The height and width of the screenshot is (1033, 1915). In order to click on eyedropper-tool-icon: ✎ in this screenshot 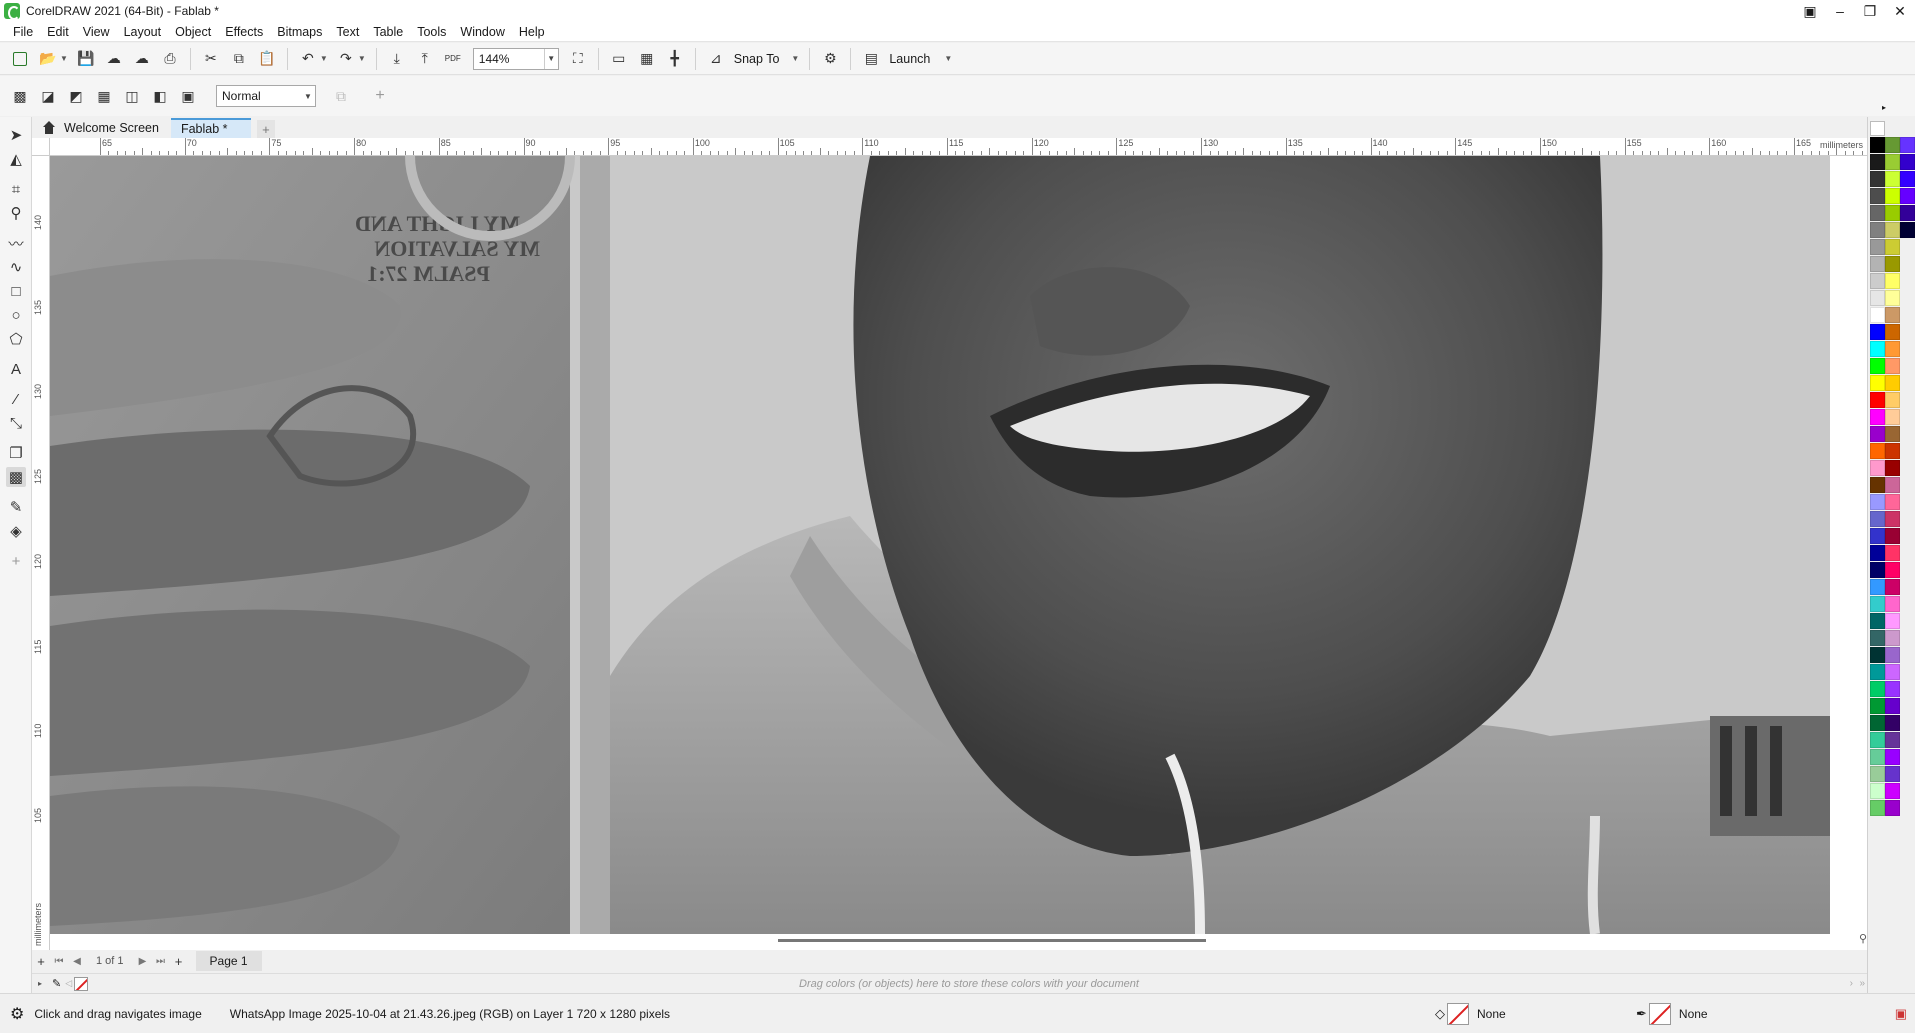, I will do `click(16, 507)`.